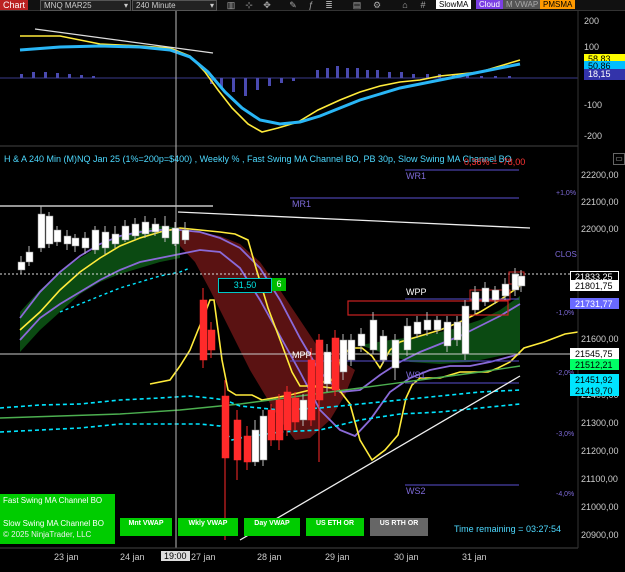 Image resolution: width=625 pixels, height=572 pixels. Describe the element at coordinates (599, 479) in the screenshot. I see `price-axis-label: 21100,00` at that location.